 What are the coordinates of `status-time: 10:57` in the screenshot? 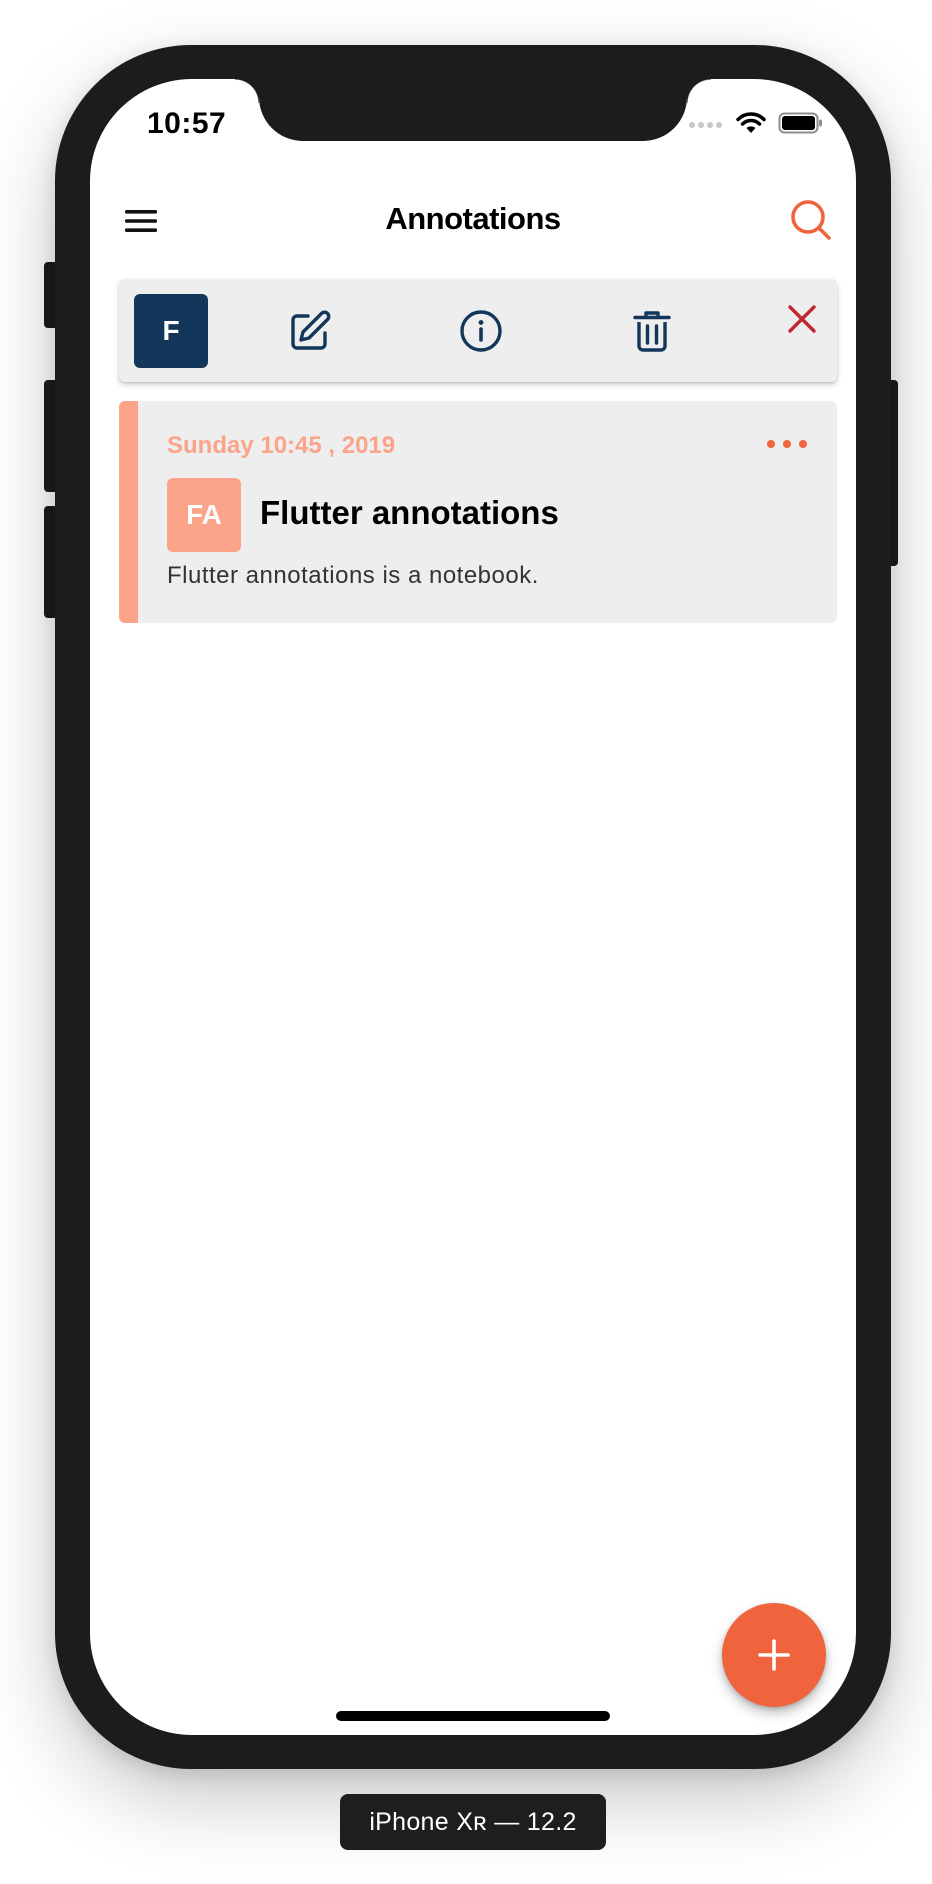 It's located at (187, 123).